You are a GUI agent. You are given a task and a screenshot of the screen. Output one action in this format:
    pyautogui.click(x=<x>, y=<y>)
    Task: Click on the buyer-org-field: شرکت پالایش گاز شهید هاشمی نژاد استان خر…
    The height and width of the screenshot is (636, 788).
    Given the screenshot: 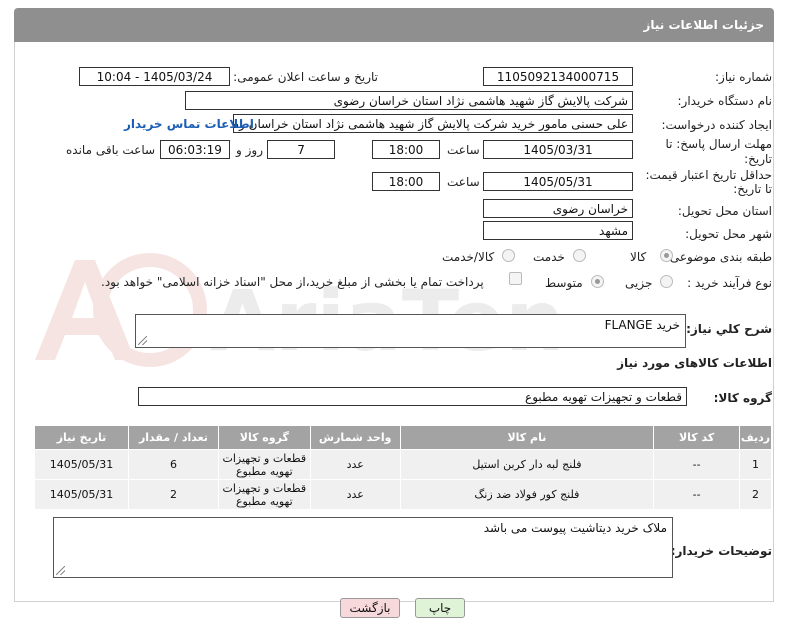 What is the action you would take?
    pyautogui.click(x=409, y=100)
    